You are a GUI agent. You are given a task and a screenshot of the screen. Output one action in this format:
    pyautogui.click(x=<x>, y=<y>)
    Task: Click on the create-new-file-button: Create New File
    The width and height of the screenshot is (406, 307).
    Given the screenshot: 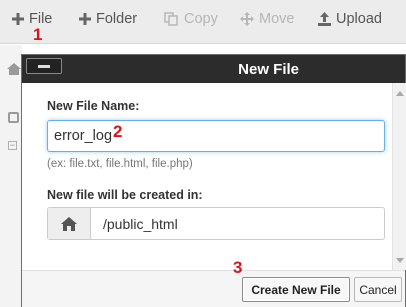 What is the action you would take?
    pyautogui.click(x=296, y=289)
    